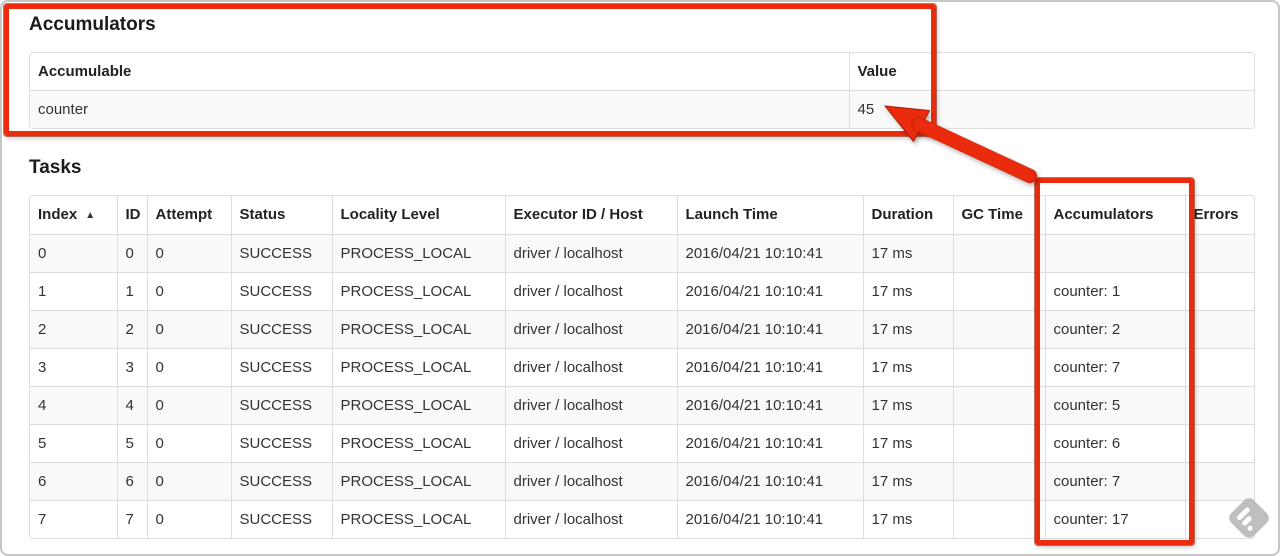  Describe the element at coordinates (1114, 443) in the screenshot. I see `task-accumulators-cell: counter: 6` at that location.